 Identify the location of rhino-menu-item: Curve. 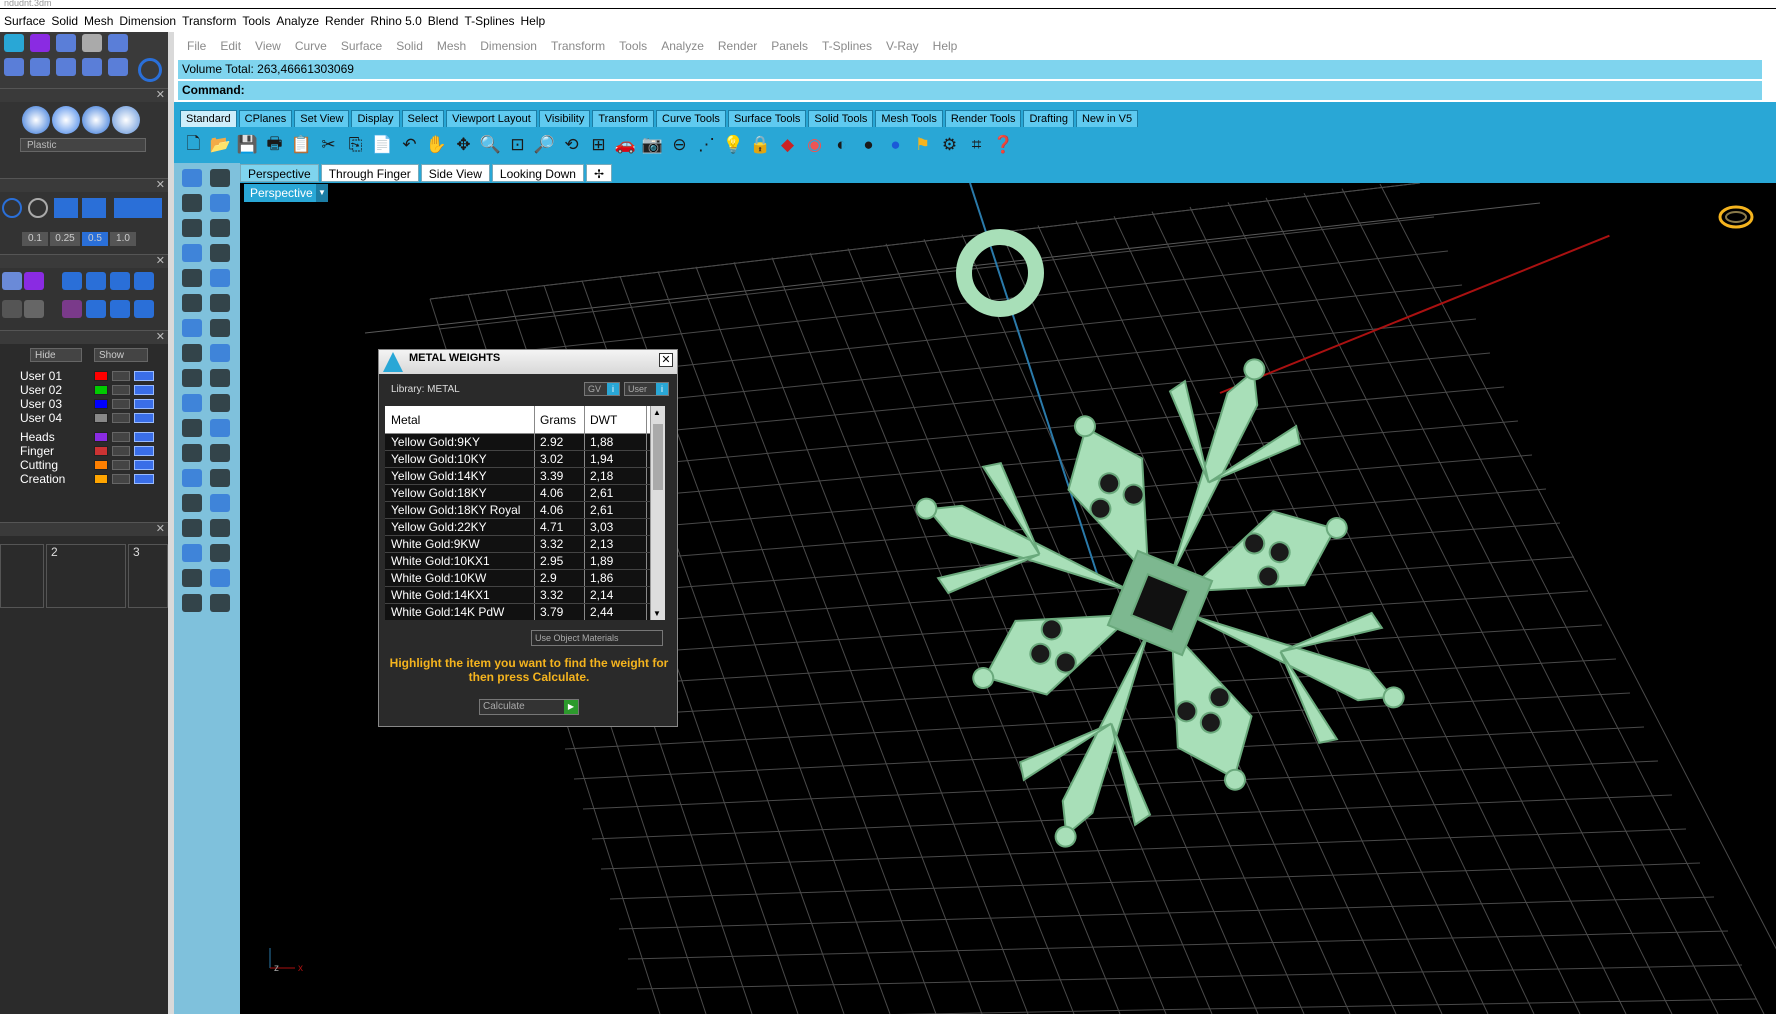
(311, 46).